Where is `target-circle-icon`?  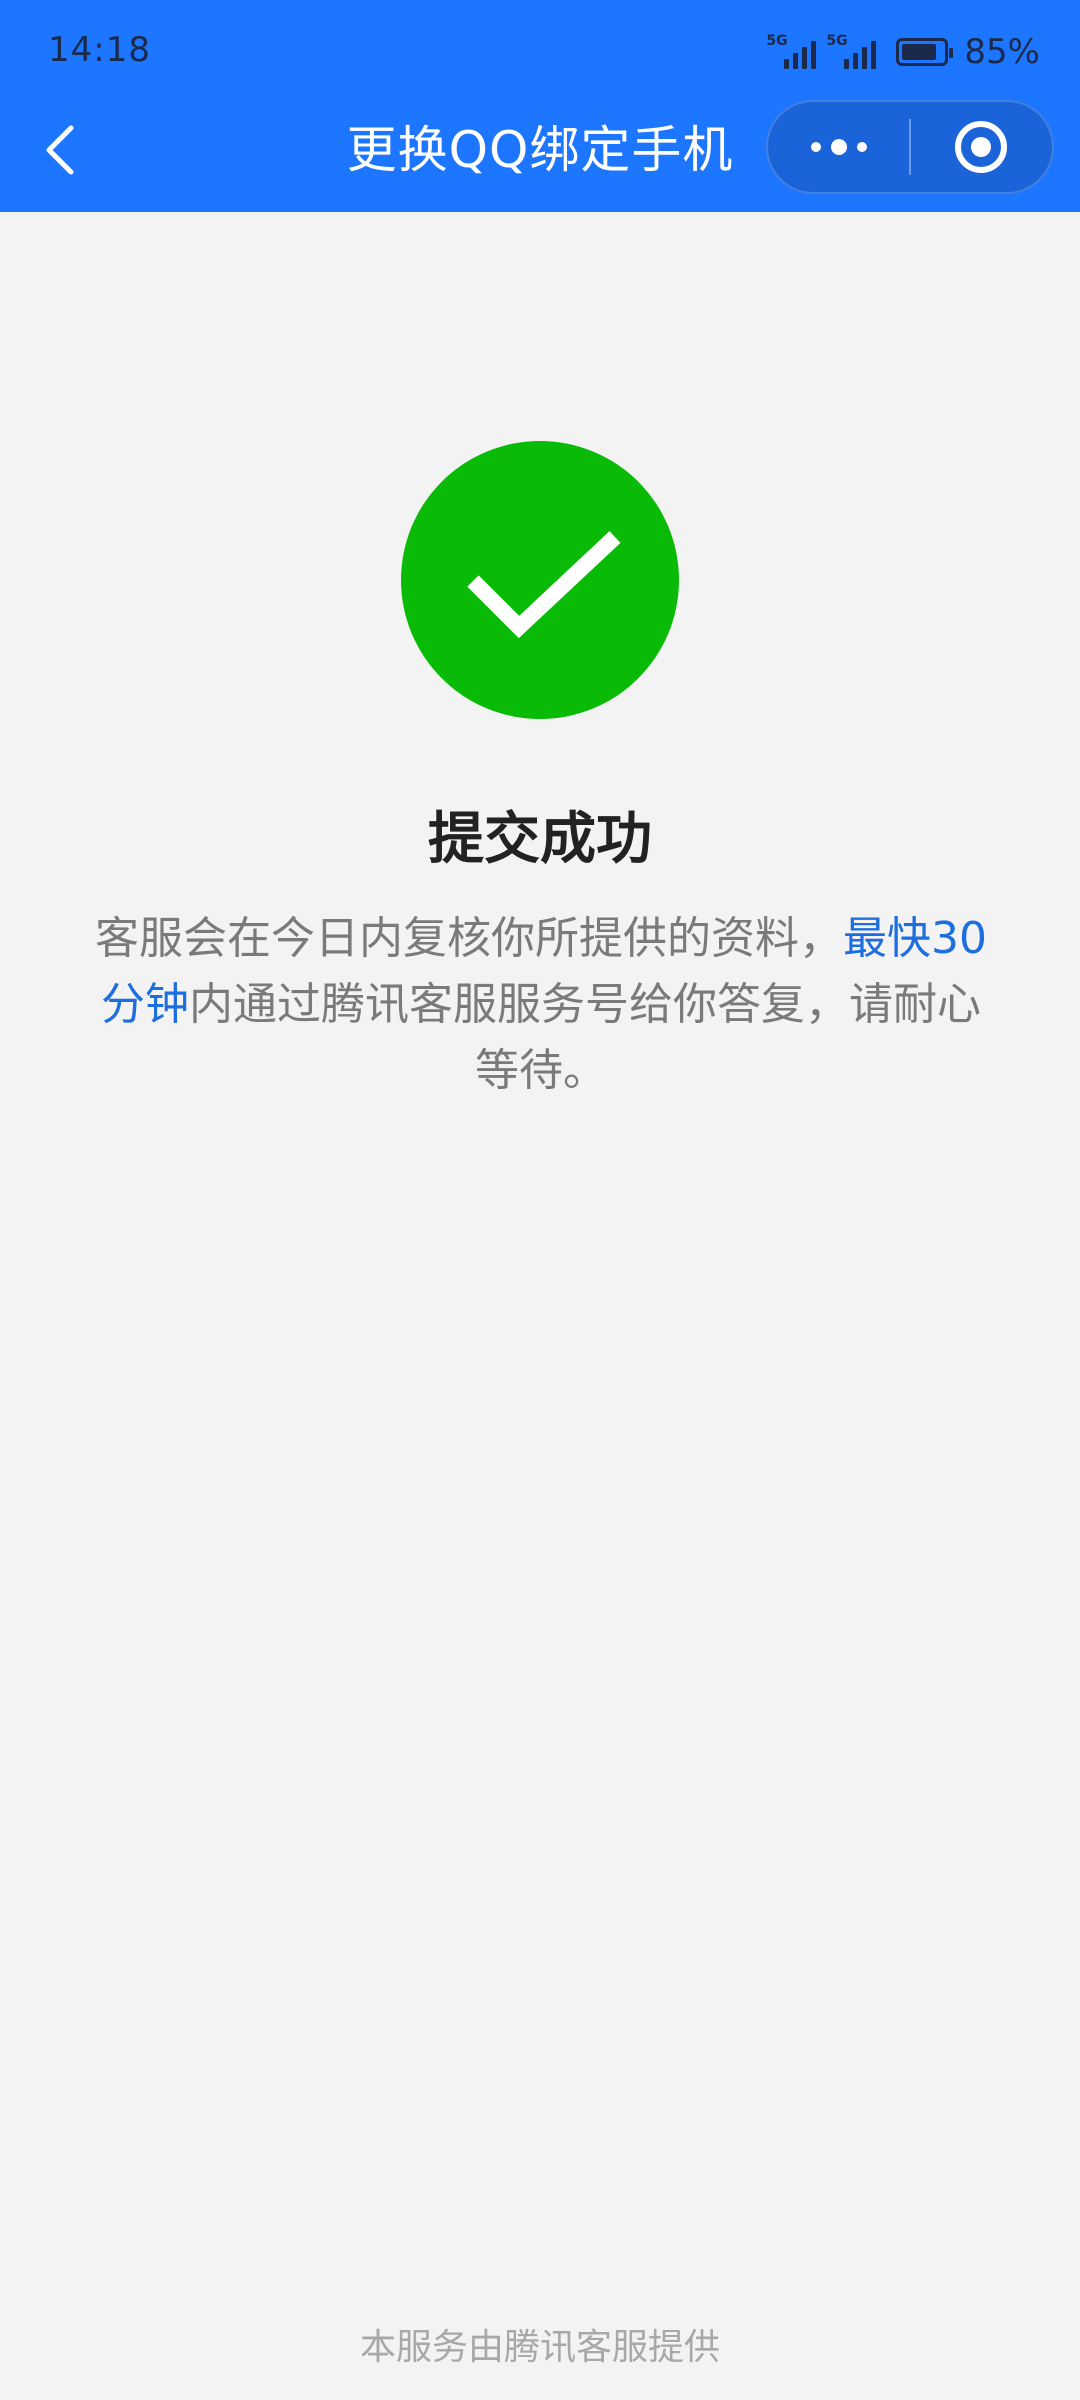
target-circle-icon is located at coordinates (981, 147).